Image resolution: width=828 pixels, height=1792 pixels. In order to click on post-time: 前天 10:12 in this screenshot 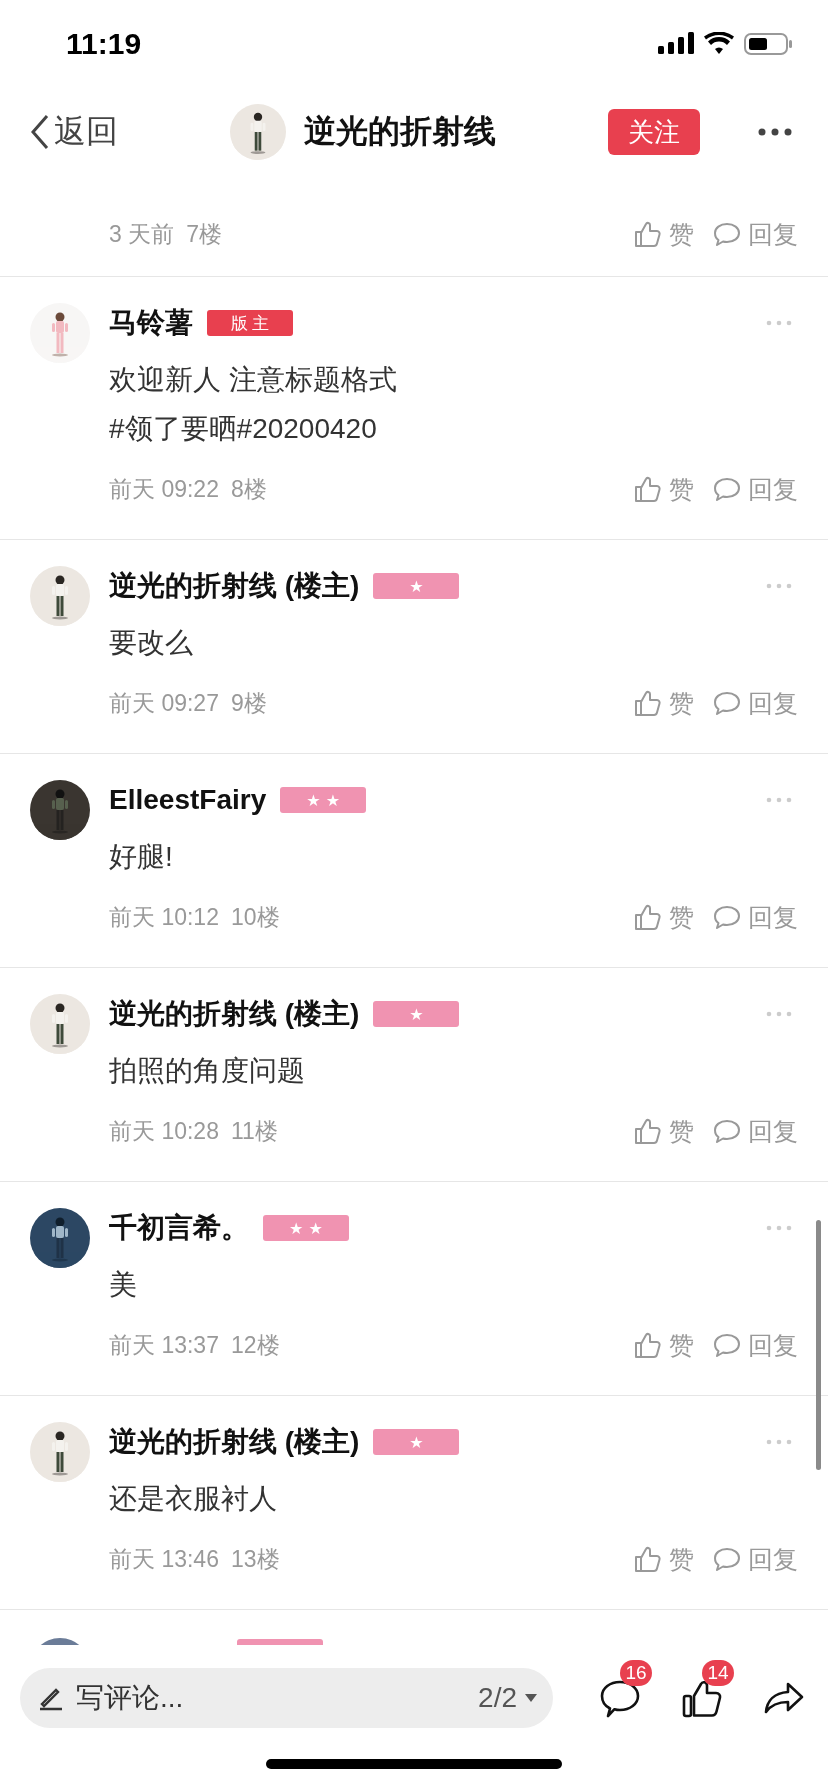, I will do `click(164, 917)`.